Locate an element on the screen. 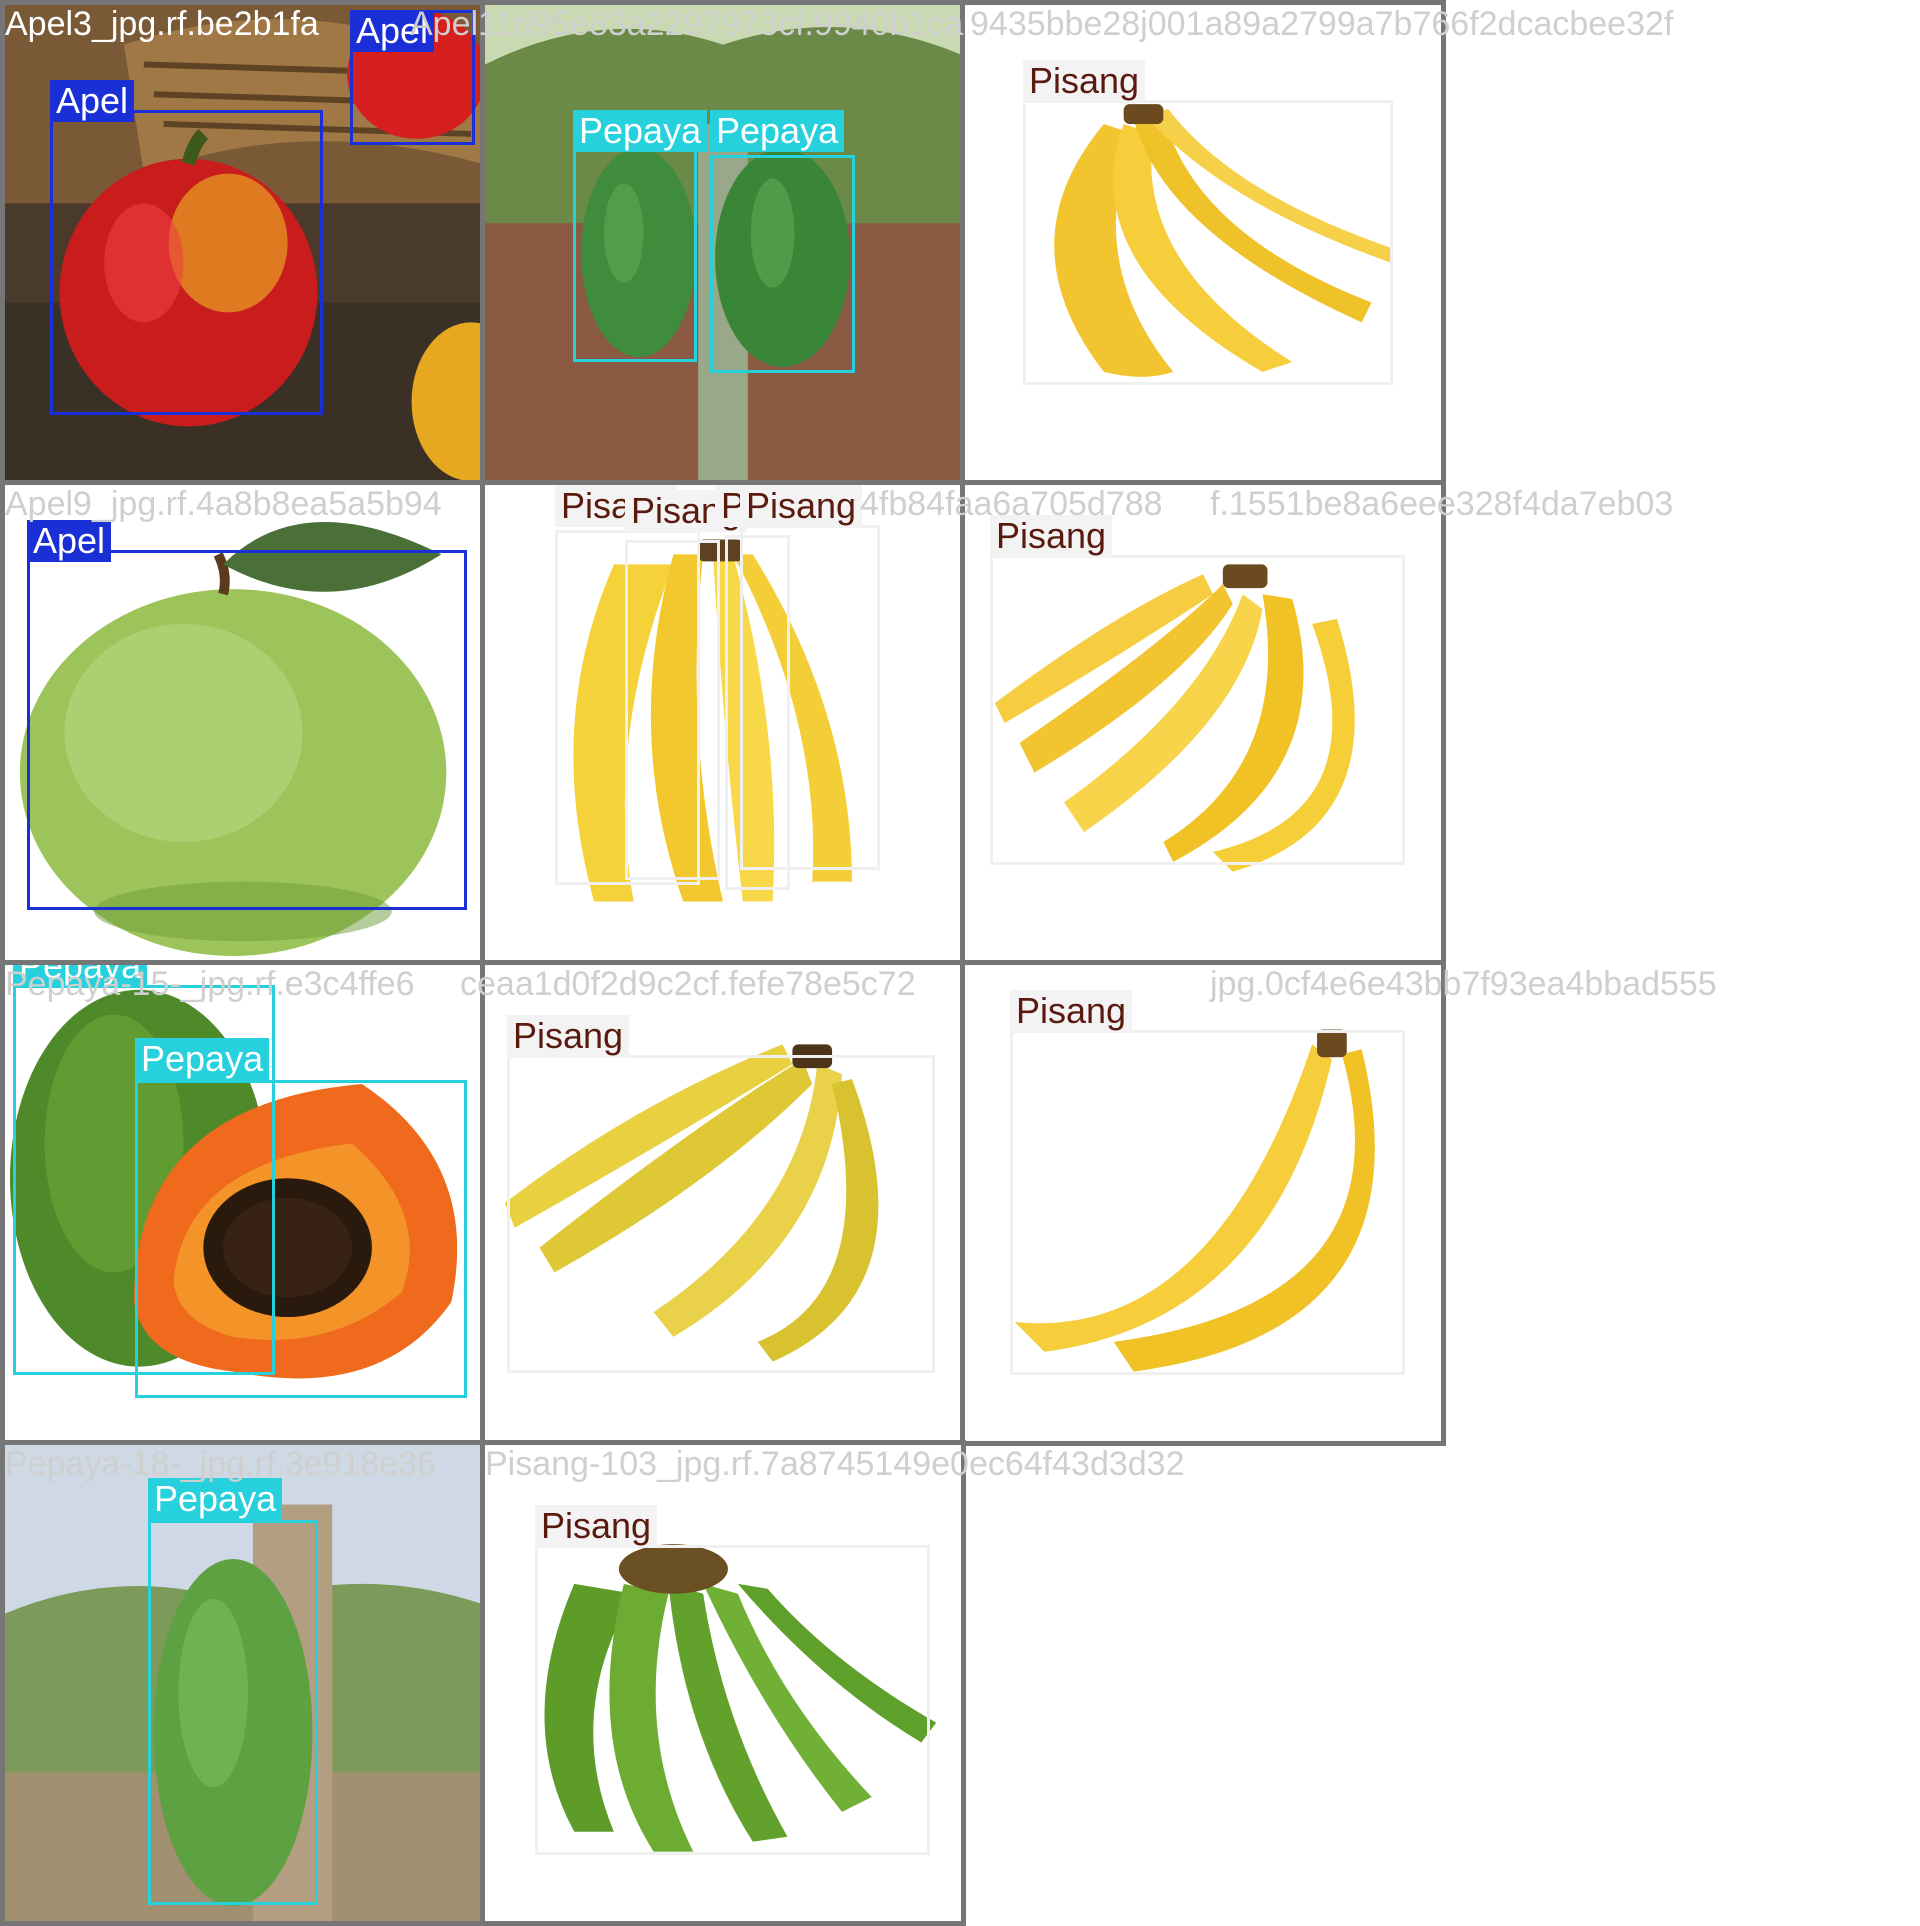 This screenshot has height=1926, width=1920. tile-banana-5: Pisang is located at coordinates (1203, 1203).